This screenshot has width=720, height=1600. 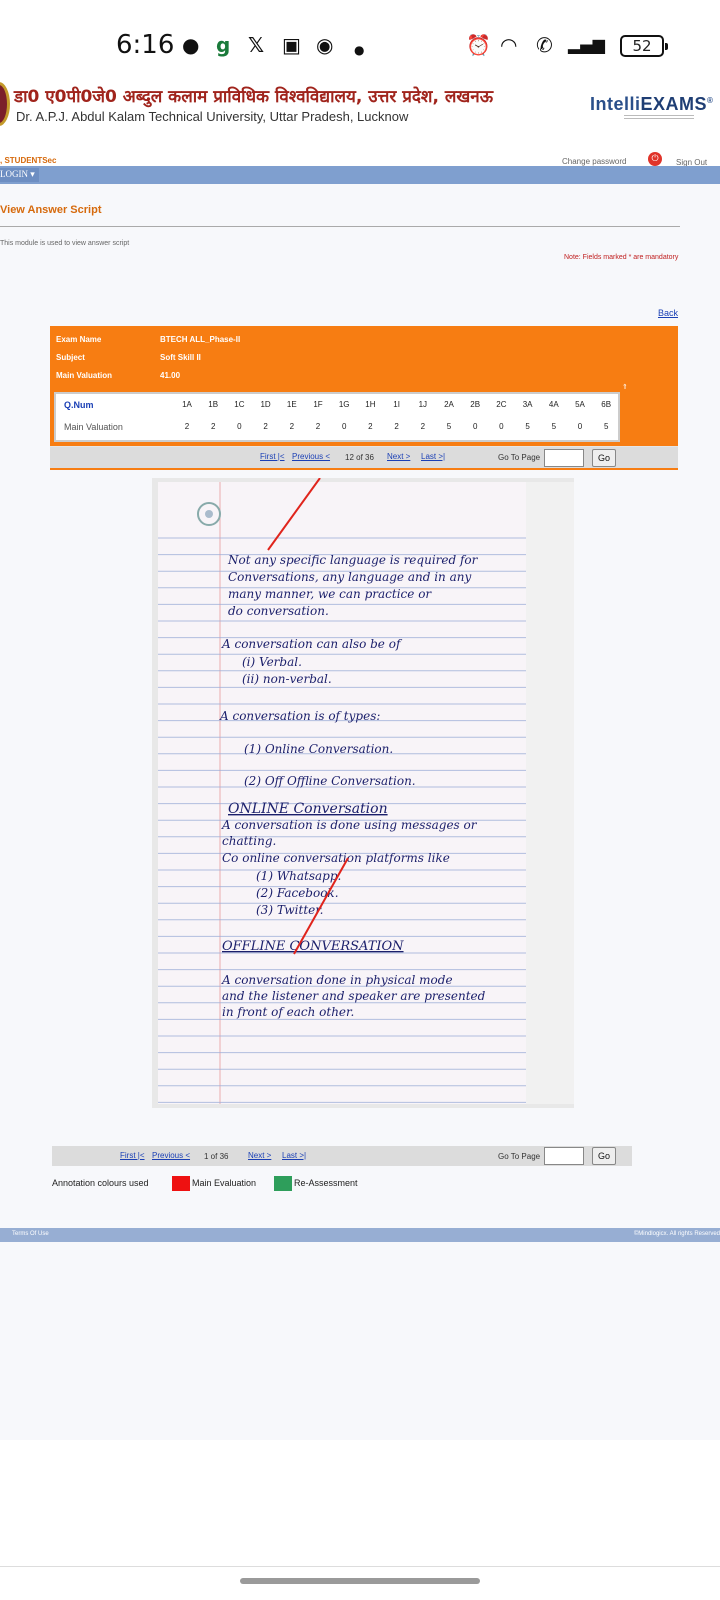 What do you see at coordinates (340, 226) in the screenshot?
I see `divider` at bounding box center [340, 226].